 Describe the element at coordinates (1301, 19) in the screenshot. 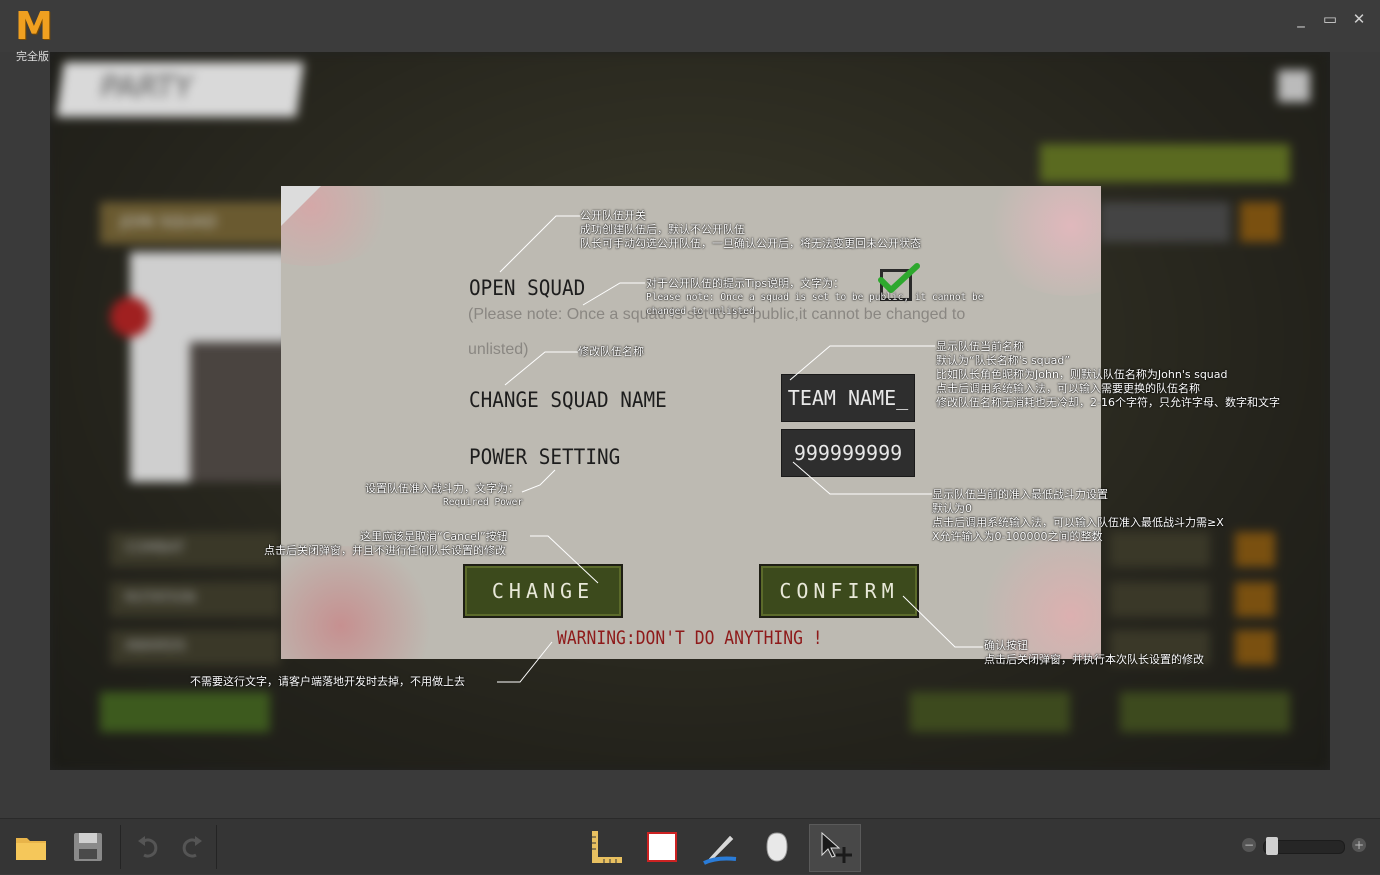

I see `minimize-button: _` at that location.